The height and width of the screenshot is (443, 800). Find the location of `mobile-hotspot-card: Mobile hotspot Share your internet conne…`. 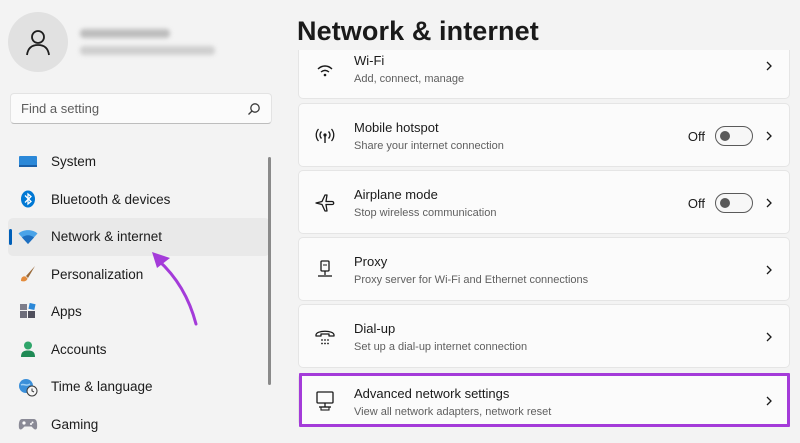

mobile-hotspot-card: Mobile hotspot Share your internet conne… is located at coordinates (544, 135).